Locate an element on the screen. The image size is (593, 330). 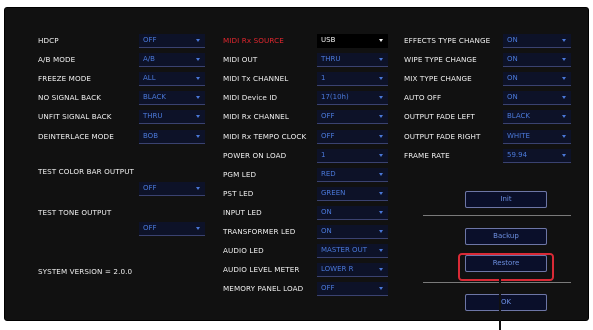
output-fade-right-label: OUTPUT FADE RIGHT is located at coordinates (442, 136).